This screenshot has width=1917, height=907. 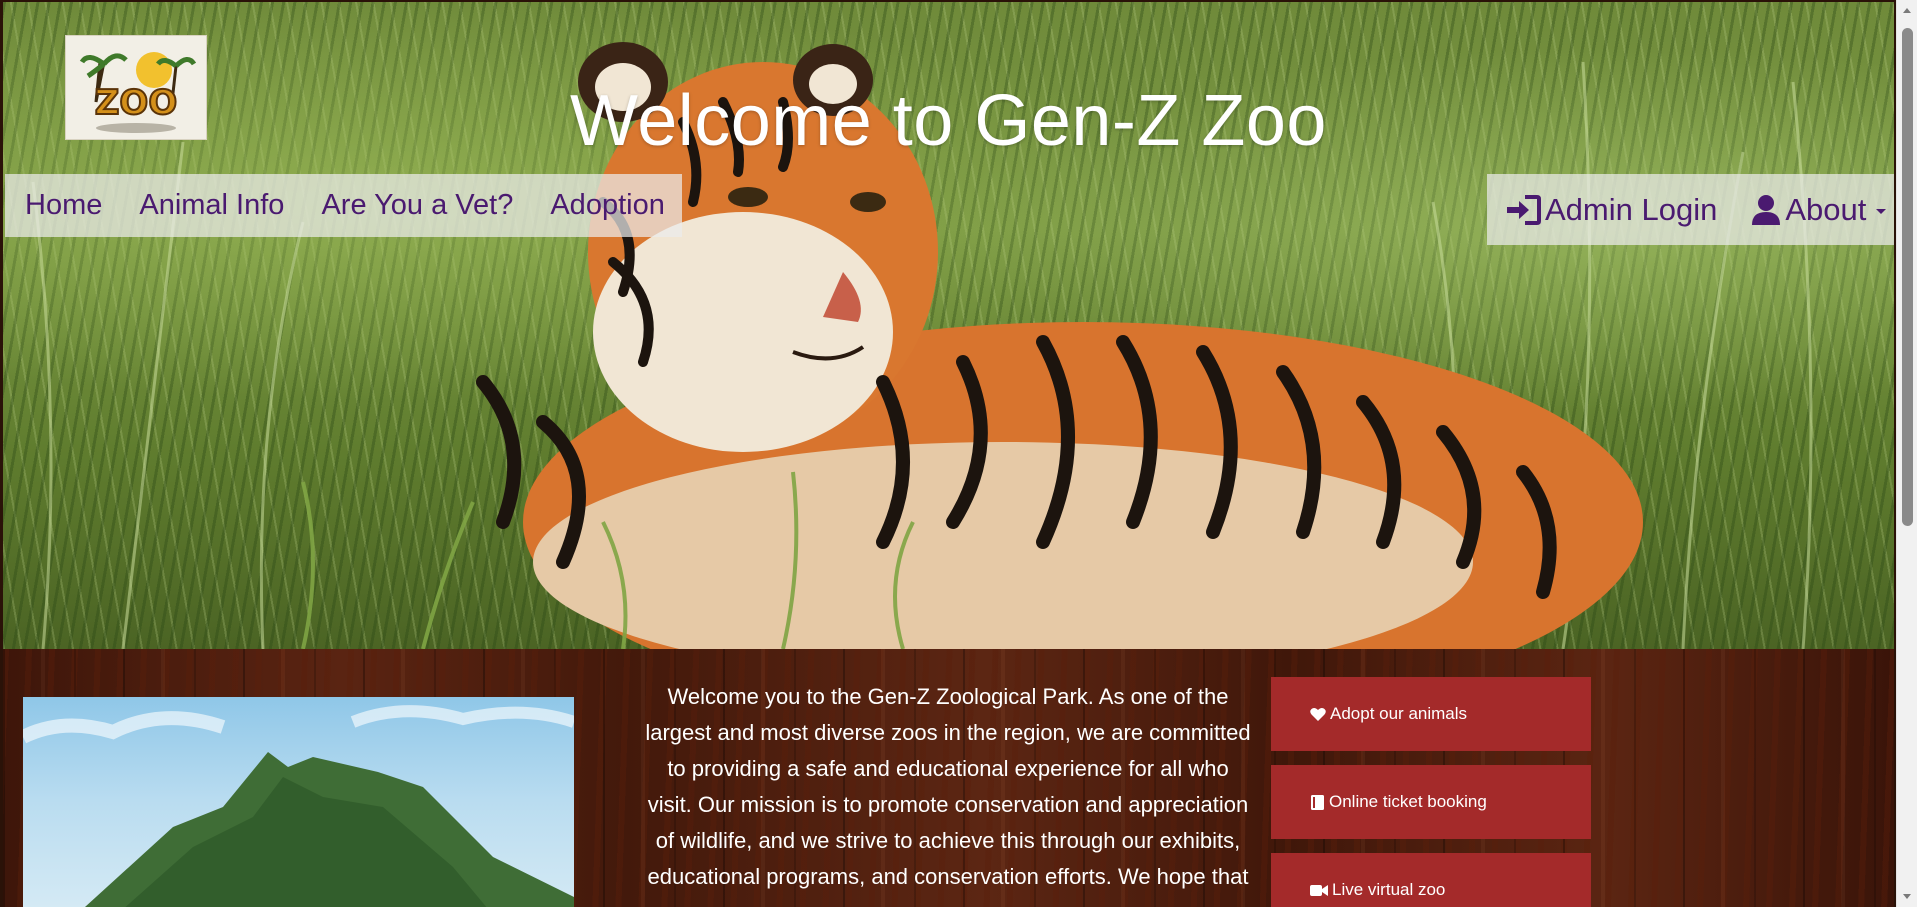 What do you see at coordinates (63, 205) in the screenshot?
I see `nav-home-link: Home` at bounding box center [63, 205].